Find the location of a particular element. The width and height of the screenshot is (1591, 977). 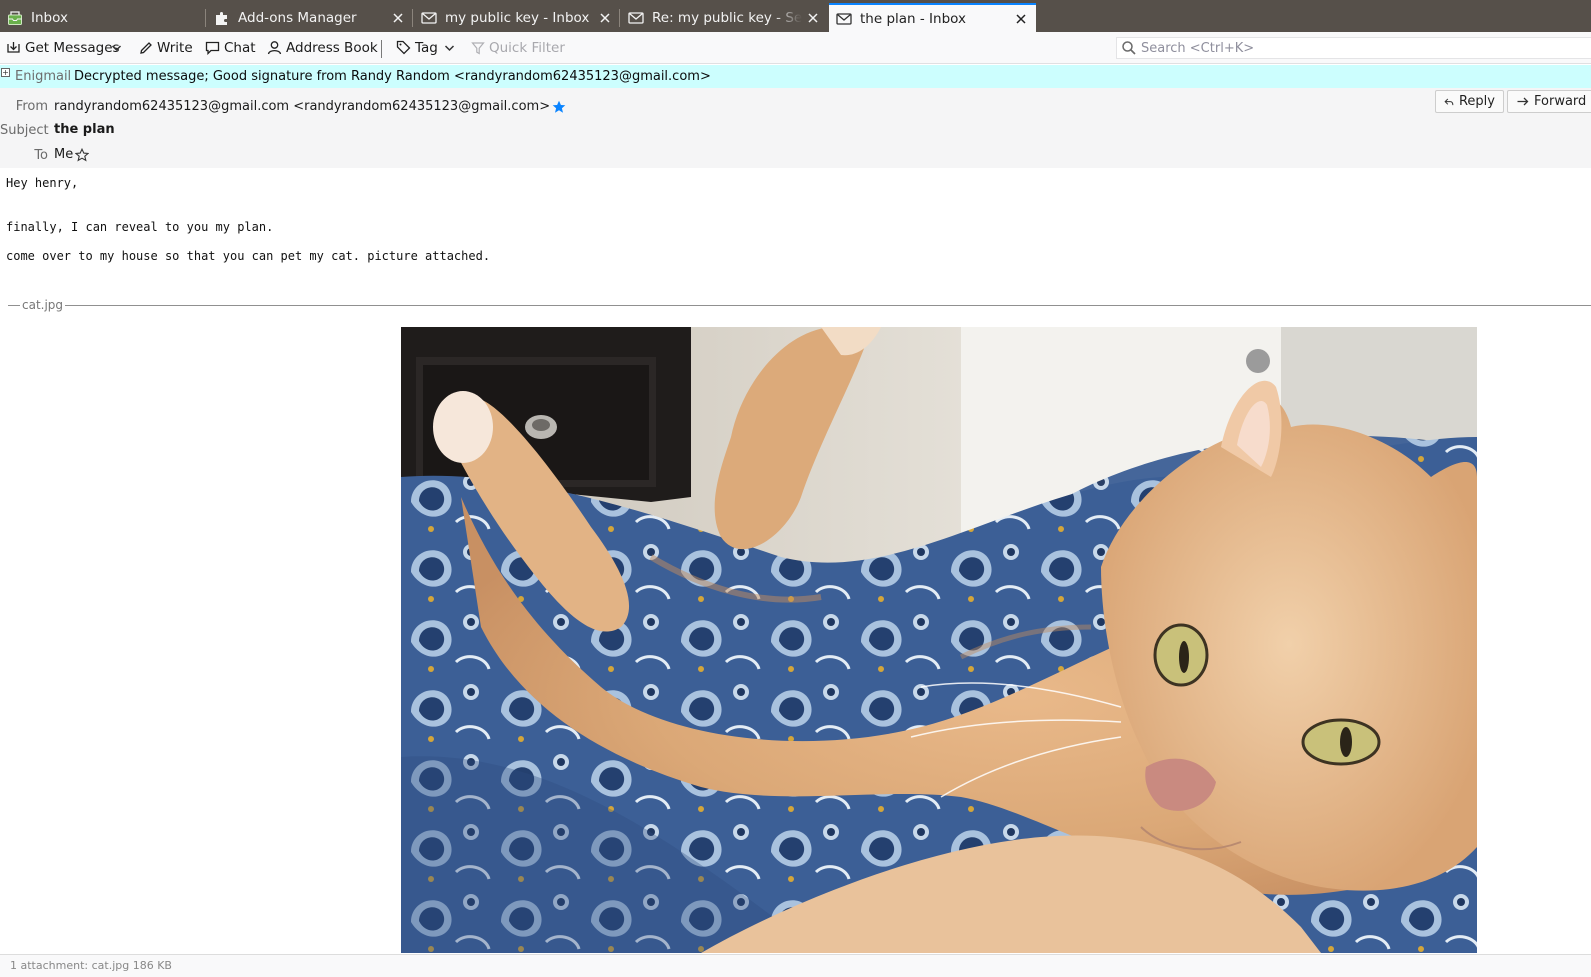

address-book-label: Address Book is located at coordinates (332, 47).